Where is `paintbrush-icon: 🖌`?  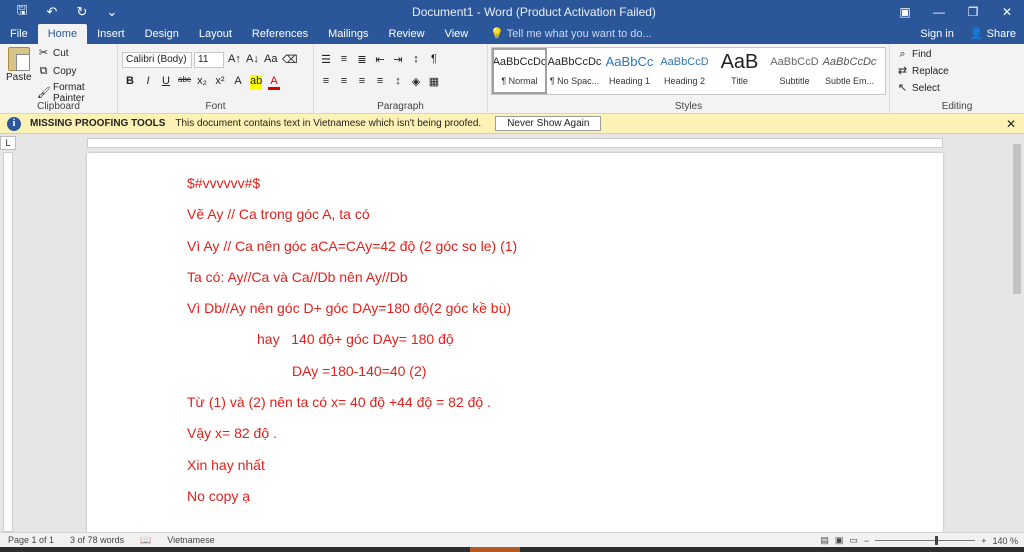 paintbrush-icon: 🖌 is located at coordinates (44, 92).